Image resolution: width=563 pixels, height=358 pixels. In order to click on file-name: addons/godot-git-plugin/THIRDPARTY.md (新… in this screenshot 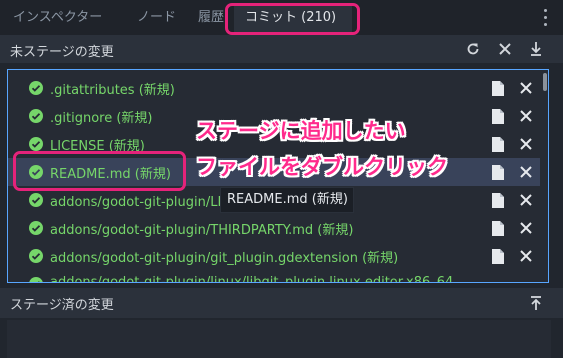, I will do `click(202, 230)`.